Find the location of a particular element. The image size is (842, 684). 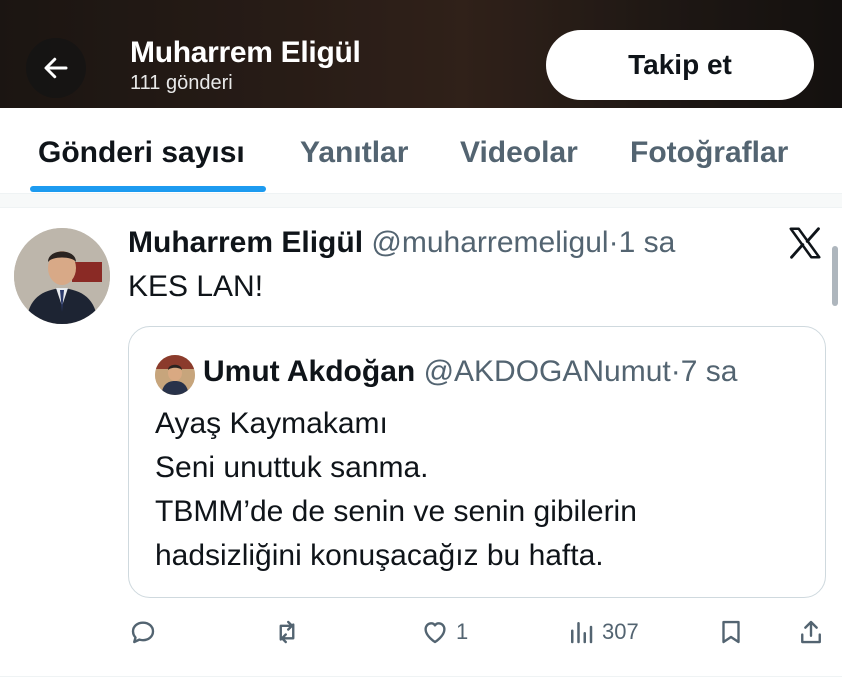

quoted-avatar-portrait-icon is located at coordinates (175, 375).